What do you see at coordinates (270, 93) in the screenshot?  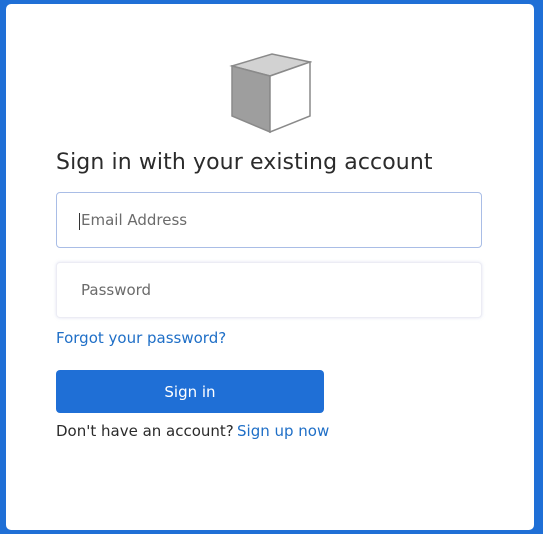 I see `cube-icon` at bounding box center [270, 93].